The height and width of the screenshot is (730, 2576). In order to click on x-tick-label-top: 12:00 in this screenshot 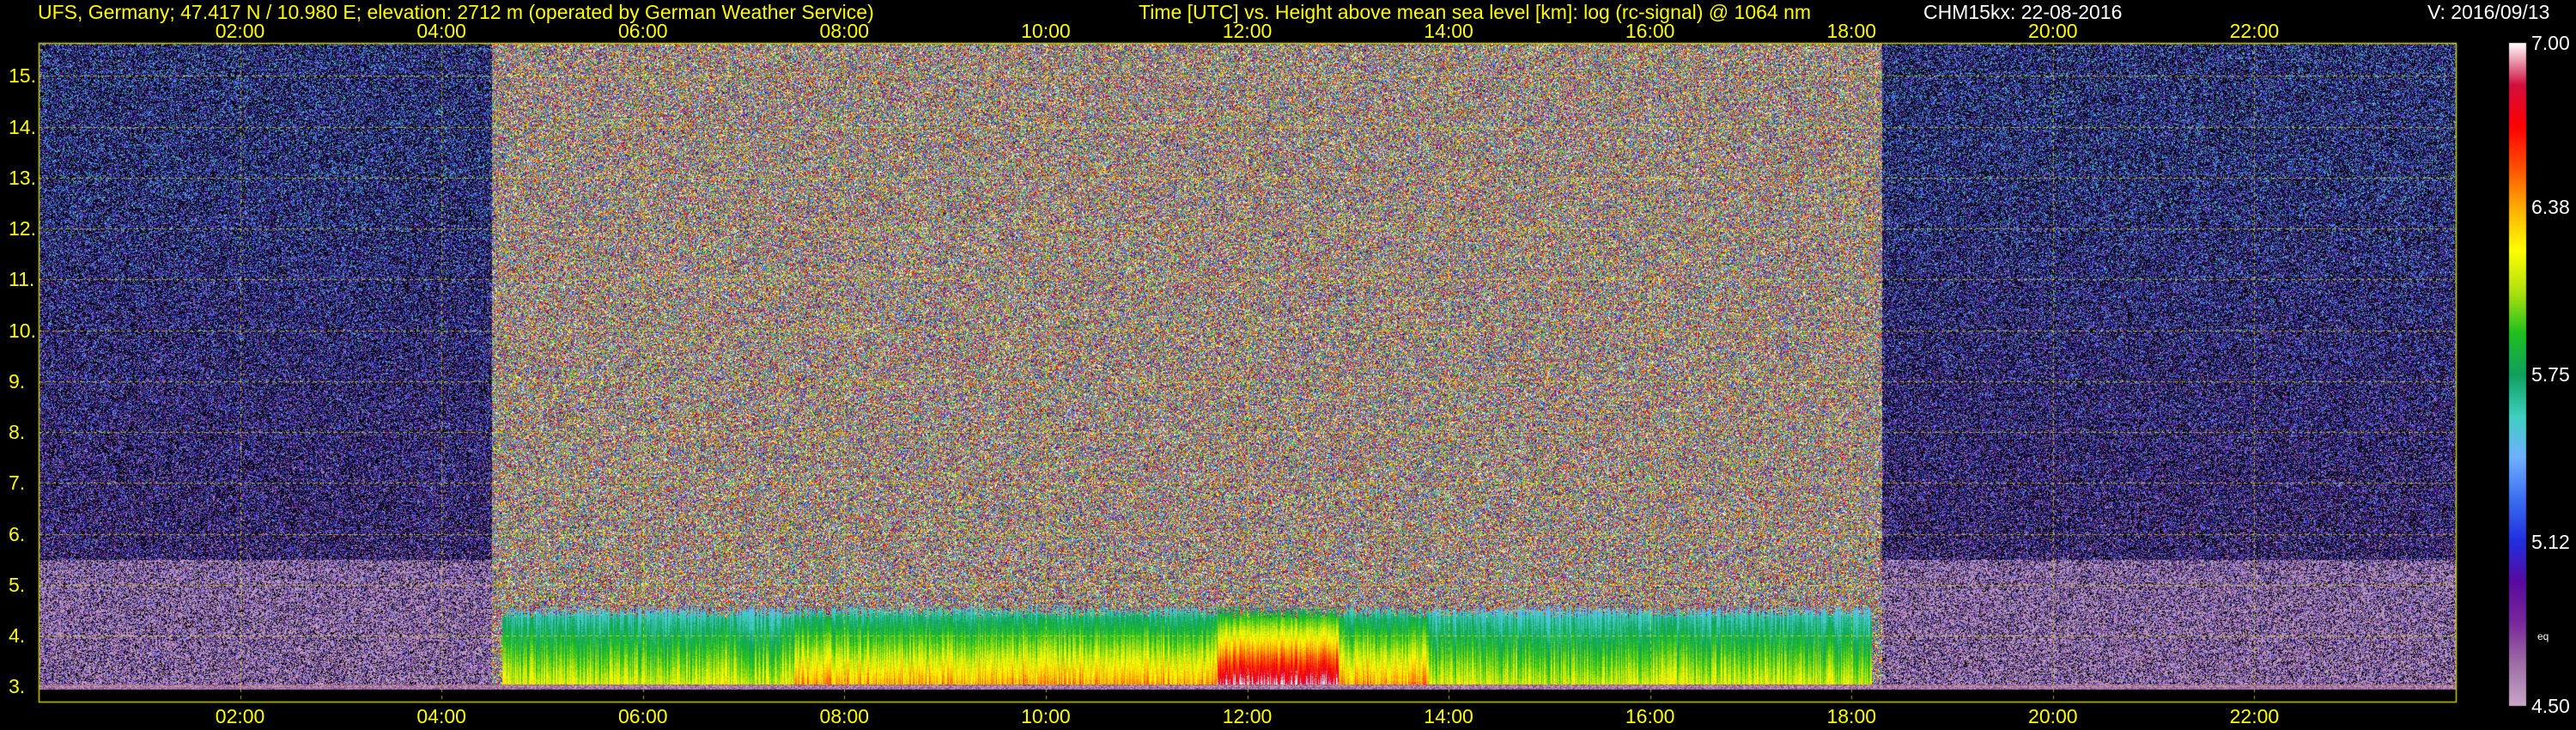, I will do `click(1247, 31)`.